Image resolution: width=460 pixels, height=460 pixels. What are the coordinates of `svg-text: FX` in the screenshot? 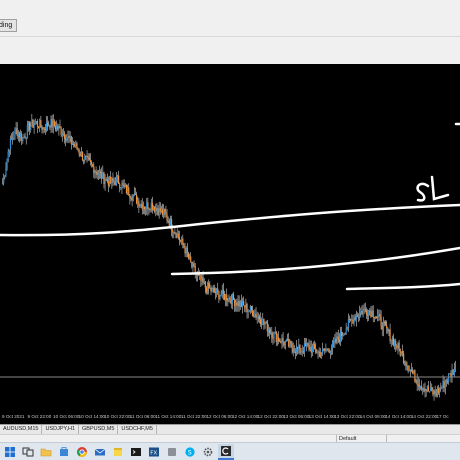 It's located at (153, 453).